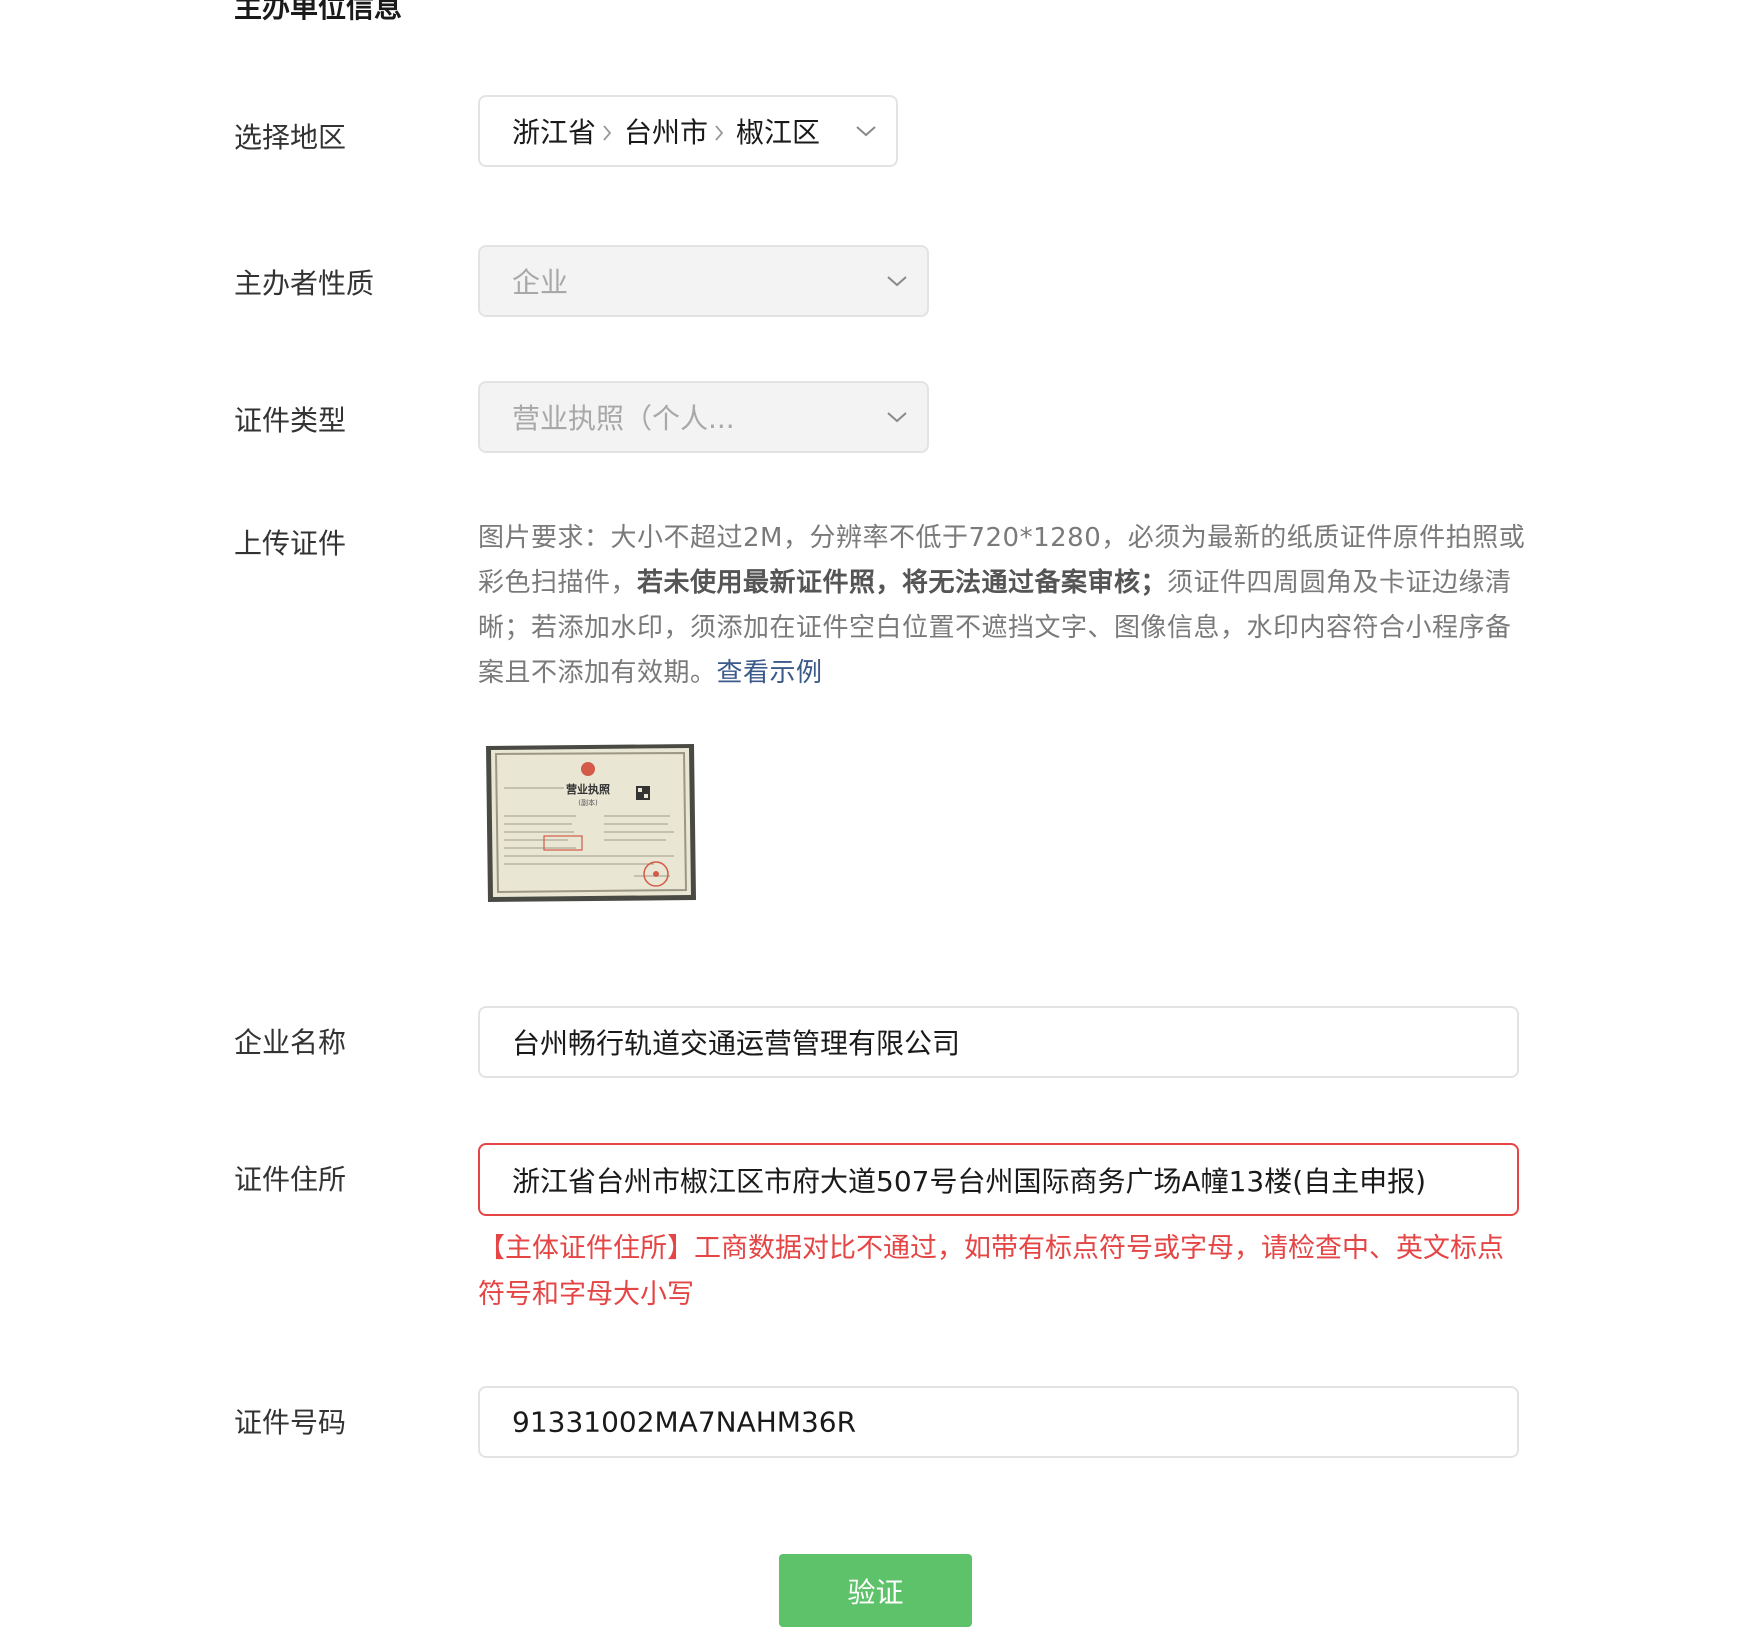 This screenshot has height=1650, width=1746. I want to click on region-province: 浙江省, so click(554, 132).